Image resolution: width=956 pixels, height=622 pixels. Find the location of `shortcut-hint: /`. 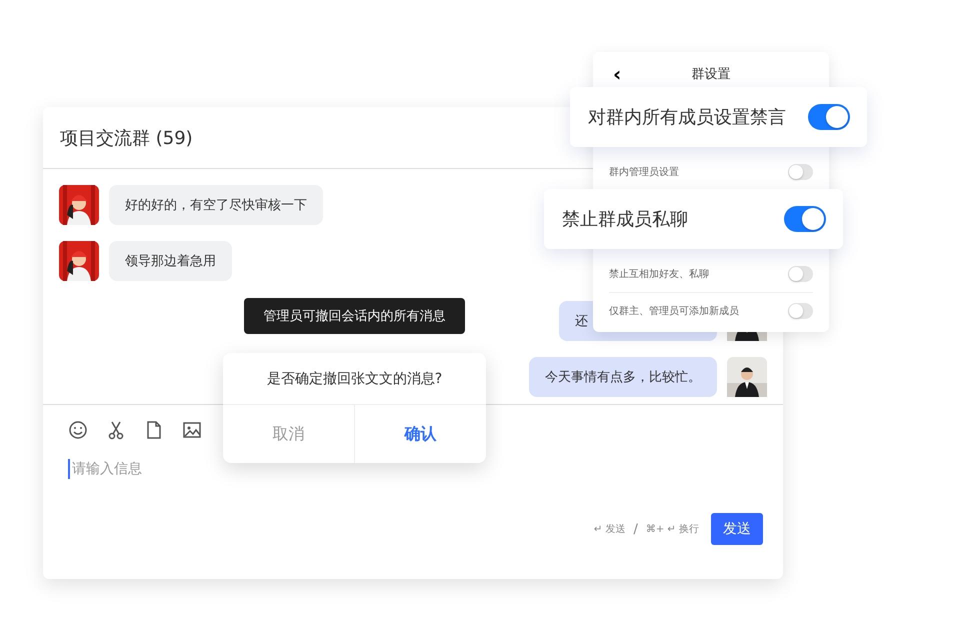

shortcut-hint: / is located at coordinates (635, 529).